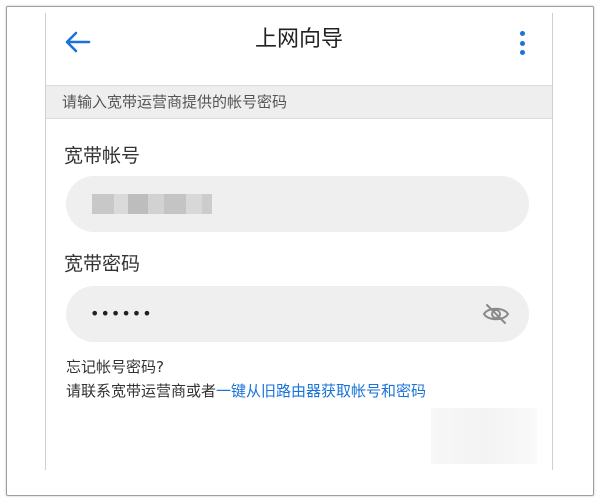 The height and width of the screenshot is (502, 600). I want to click on fetch-from-old-router-link: 一键从旧路由器获取帐号和密码, so click(321, 391).